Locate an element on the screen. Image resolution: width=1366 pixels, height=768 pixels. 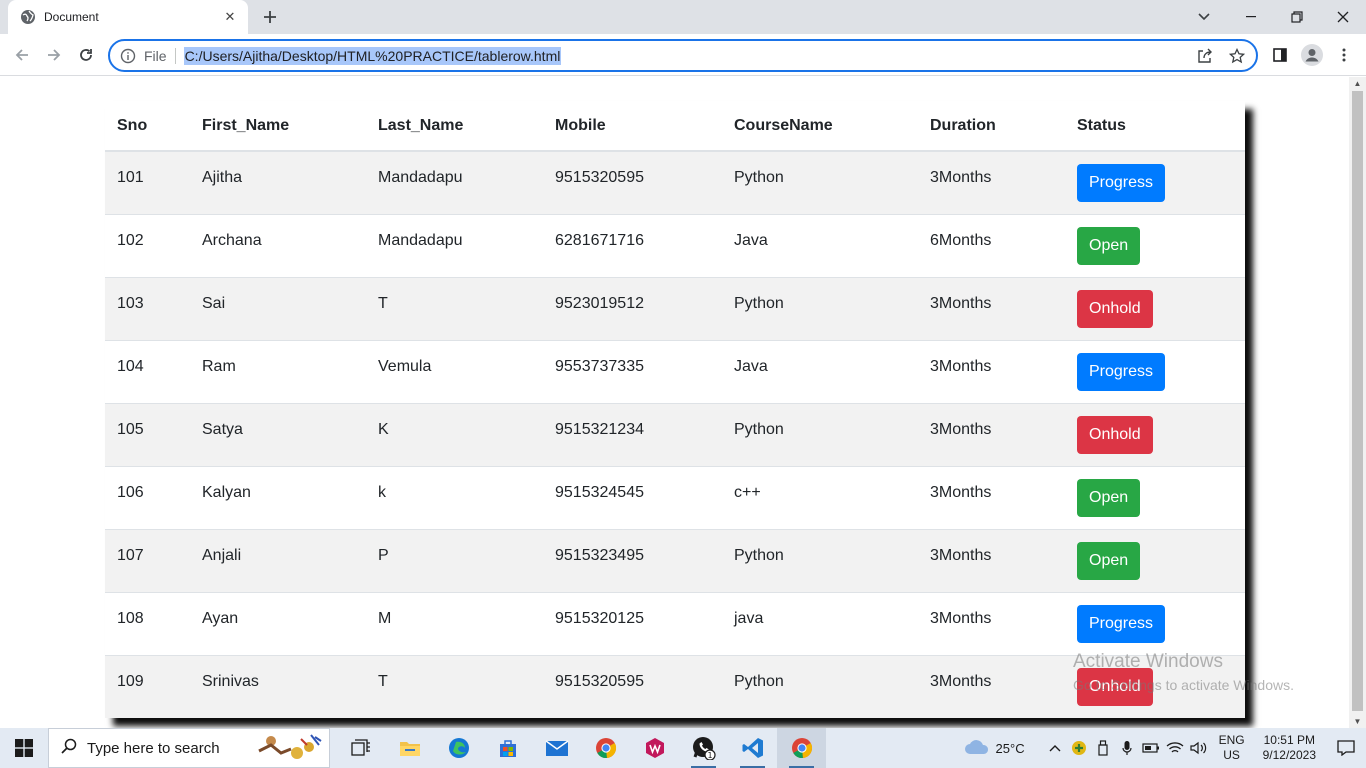
cell-sno: 103 is located at coordinates (147, 308).